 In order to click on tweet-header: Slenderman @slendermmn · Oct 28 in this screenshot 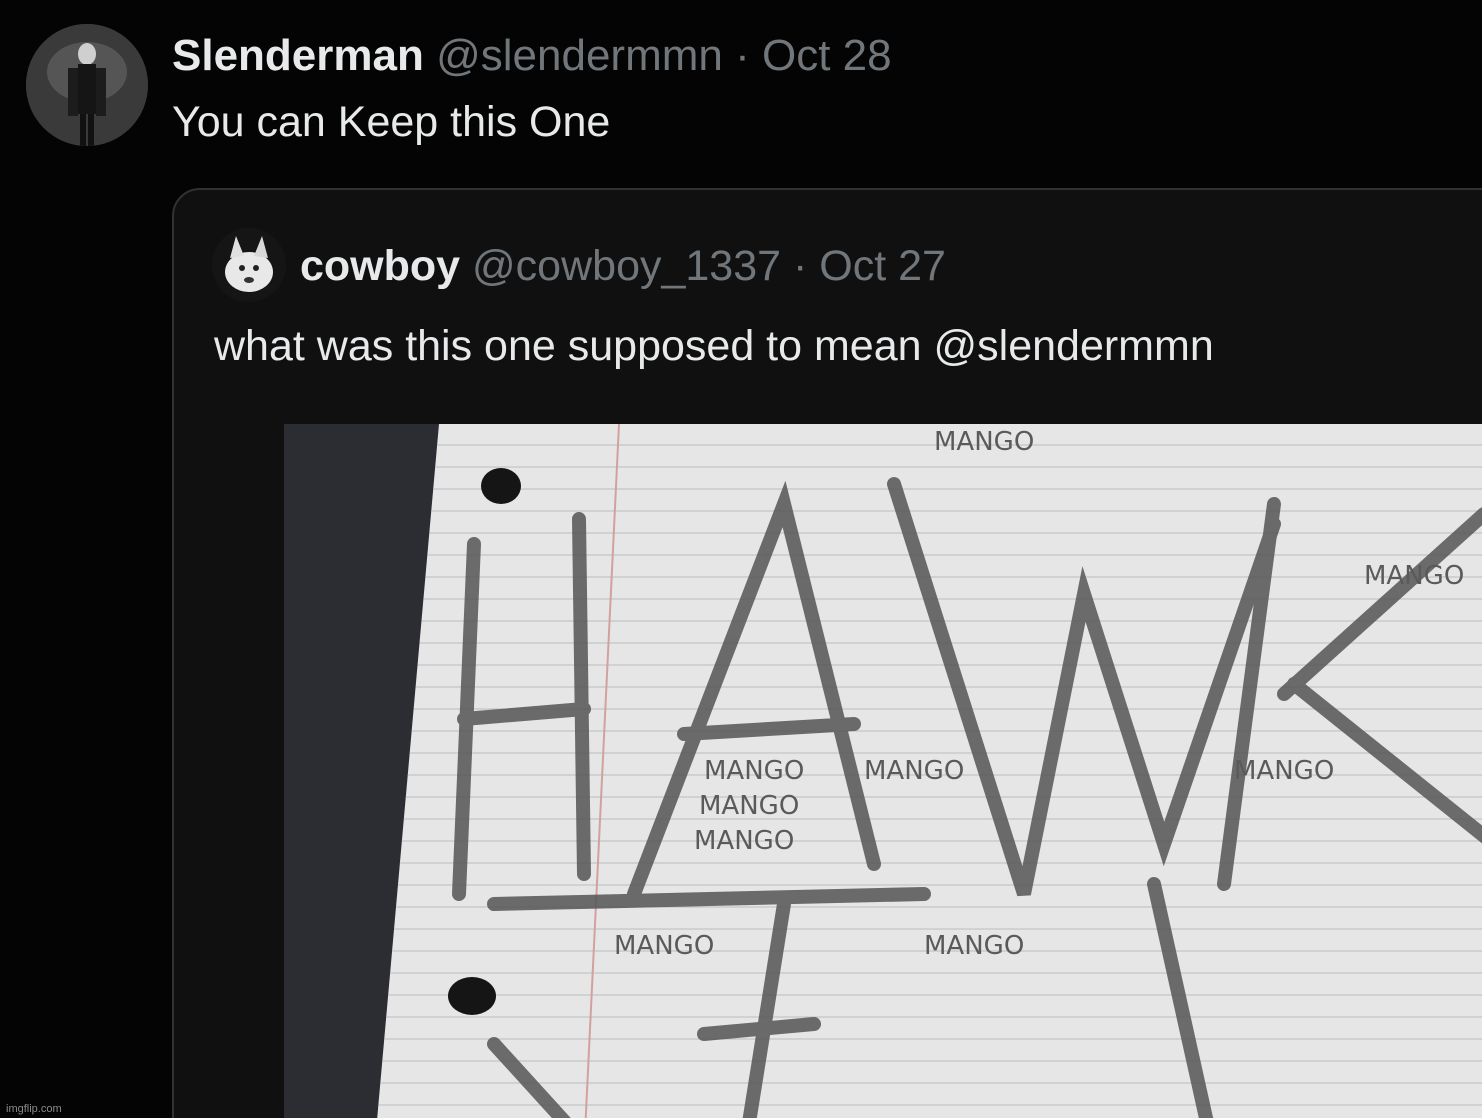, I will do `click(532, 56)`.